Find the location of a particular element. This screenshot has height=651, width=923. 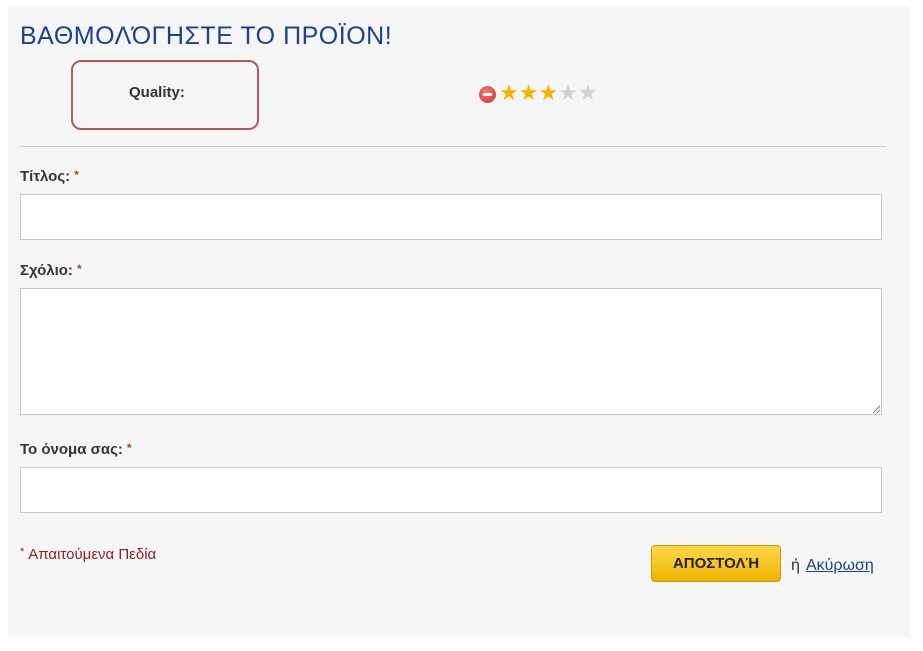

cancel-link: Ακύρωση is located at coordinates (840, 566).